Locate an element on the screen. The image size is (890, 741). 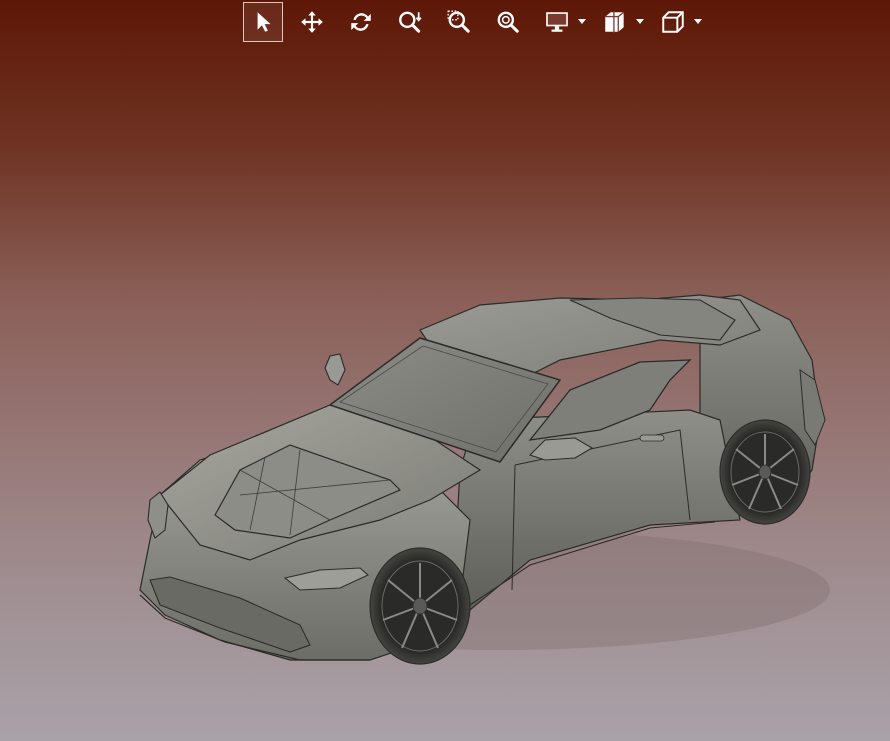
view-orientation-button is located at coordinates (673, 22).